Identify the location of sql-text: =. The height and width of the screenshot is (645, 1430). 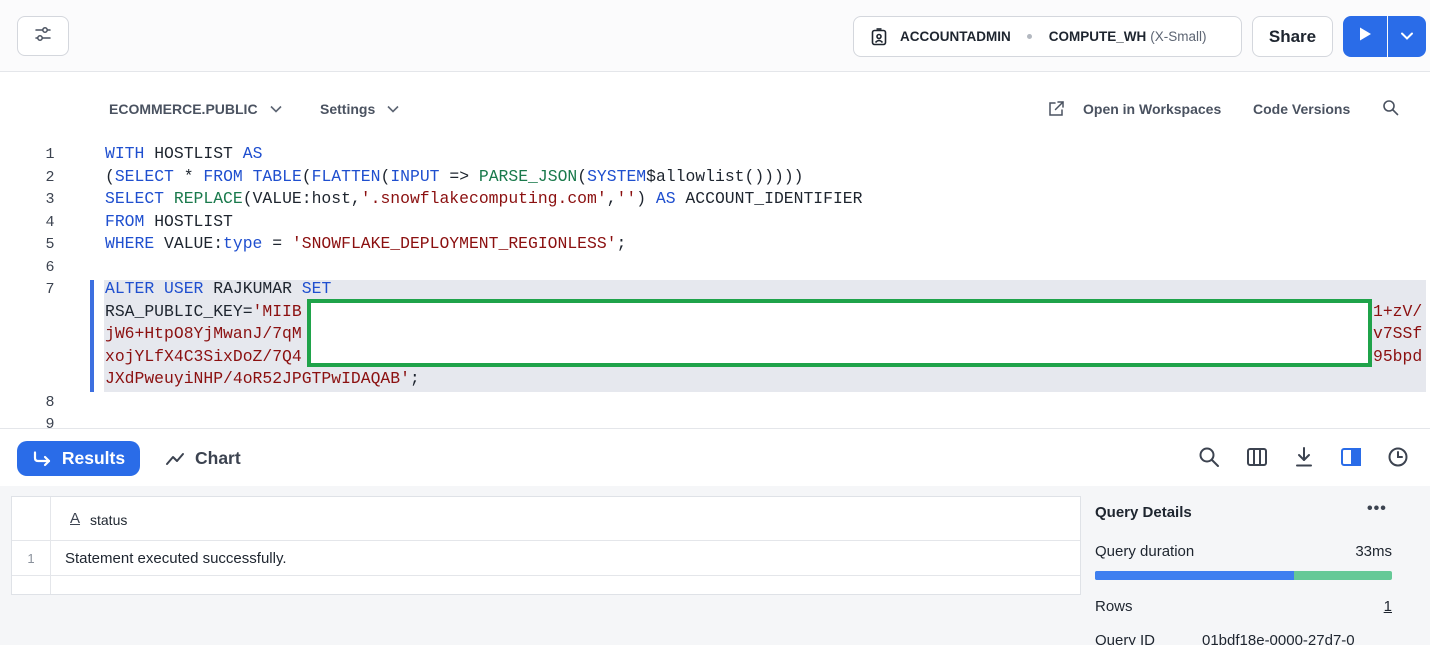
(277, 243).